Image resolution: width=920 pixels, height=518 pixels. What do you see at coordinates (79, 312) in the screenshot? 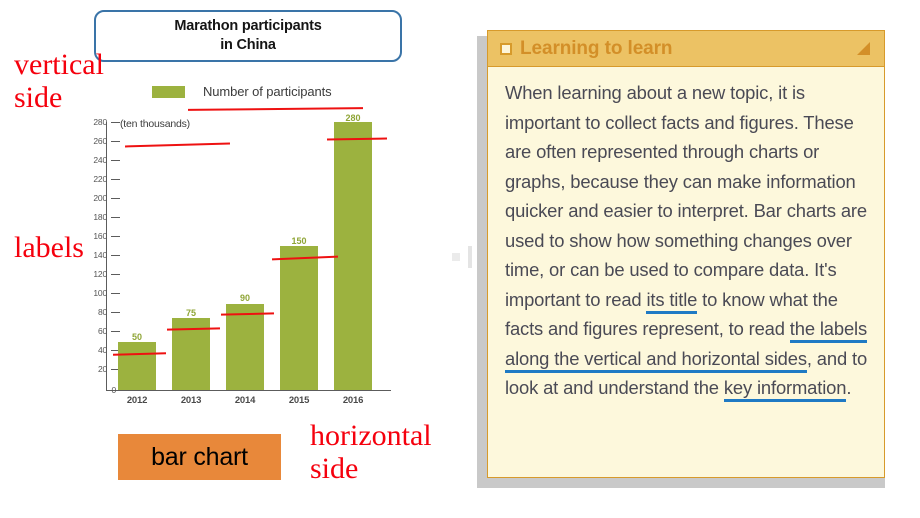
I see `y-tick-80: 80` at bounding box center [79, 312].